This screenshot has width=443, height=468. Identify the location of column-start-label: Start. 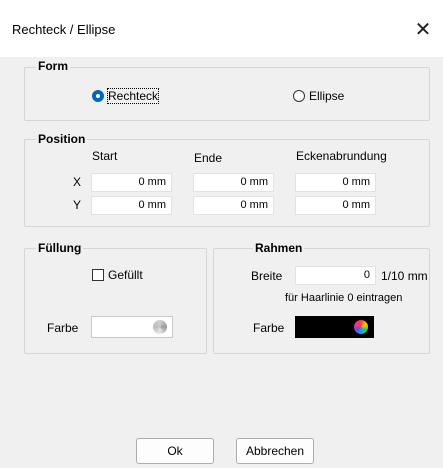
(105, 156).